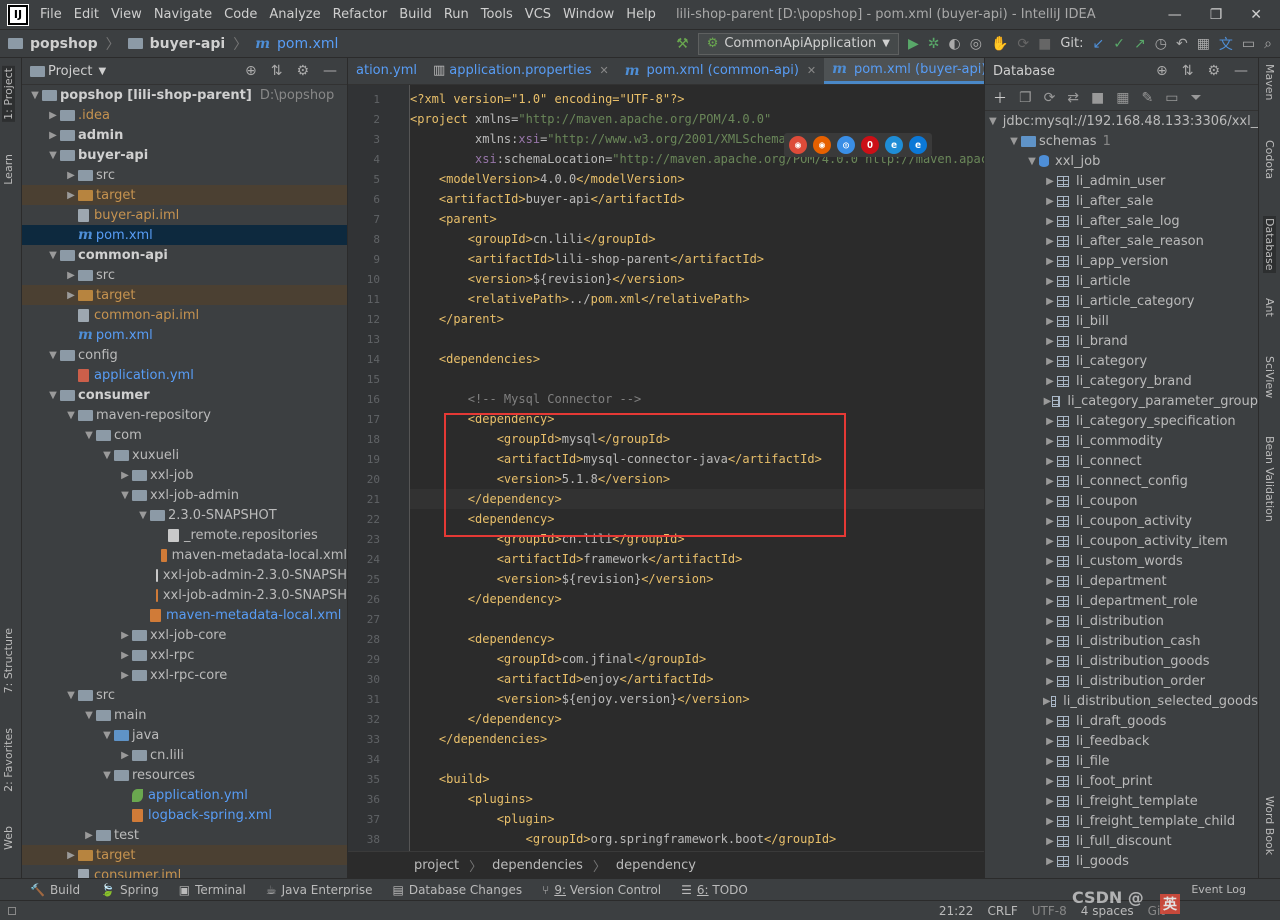  Describe the element at coordinates (184, 655) in the screenshot. I see `project-tree-row: ▶ xxl-rpc` at that location.